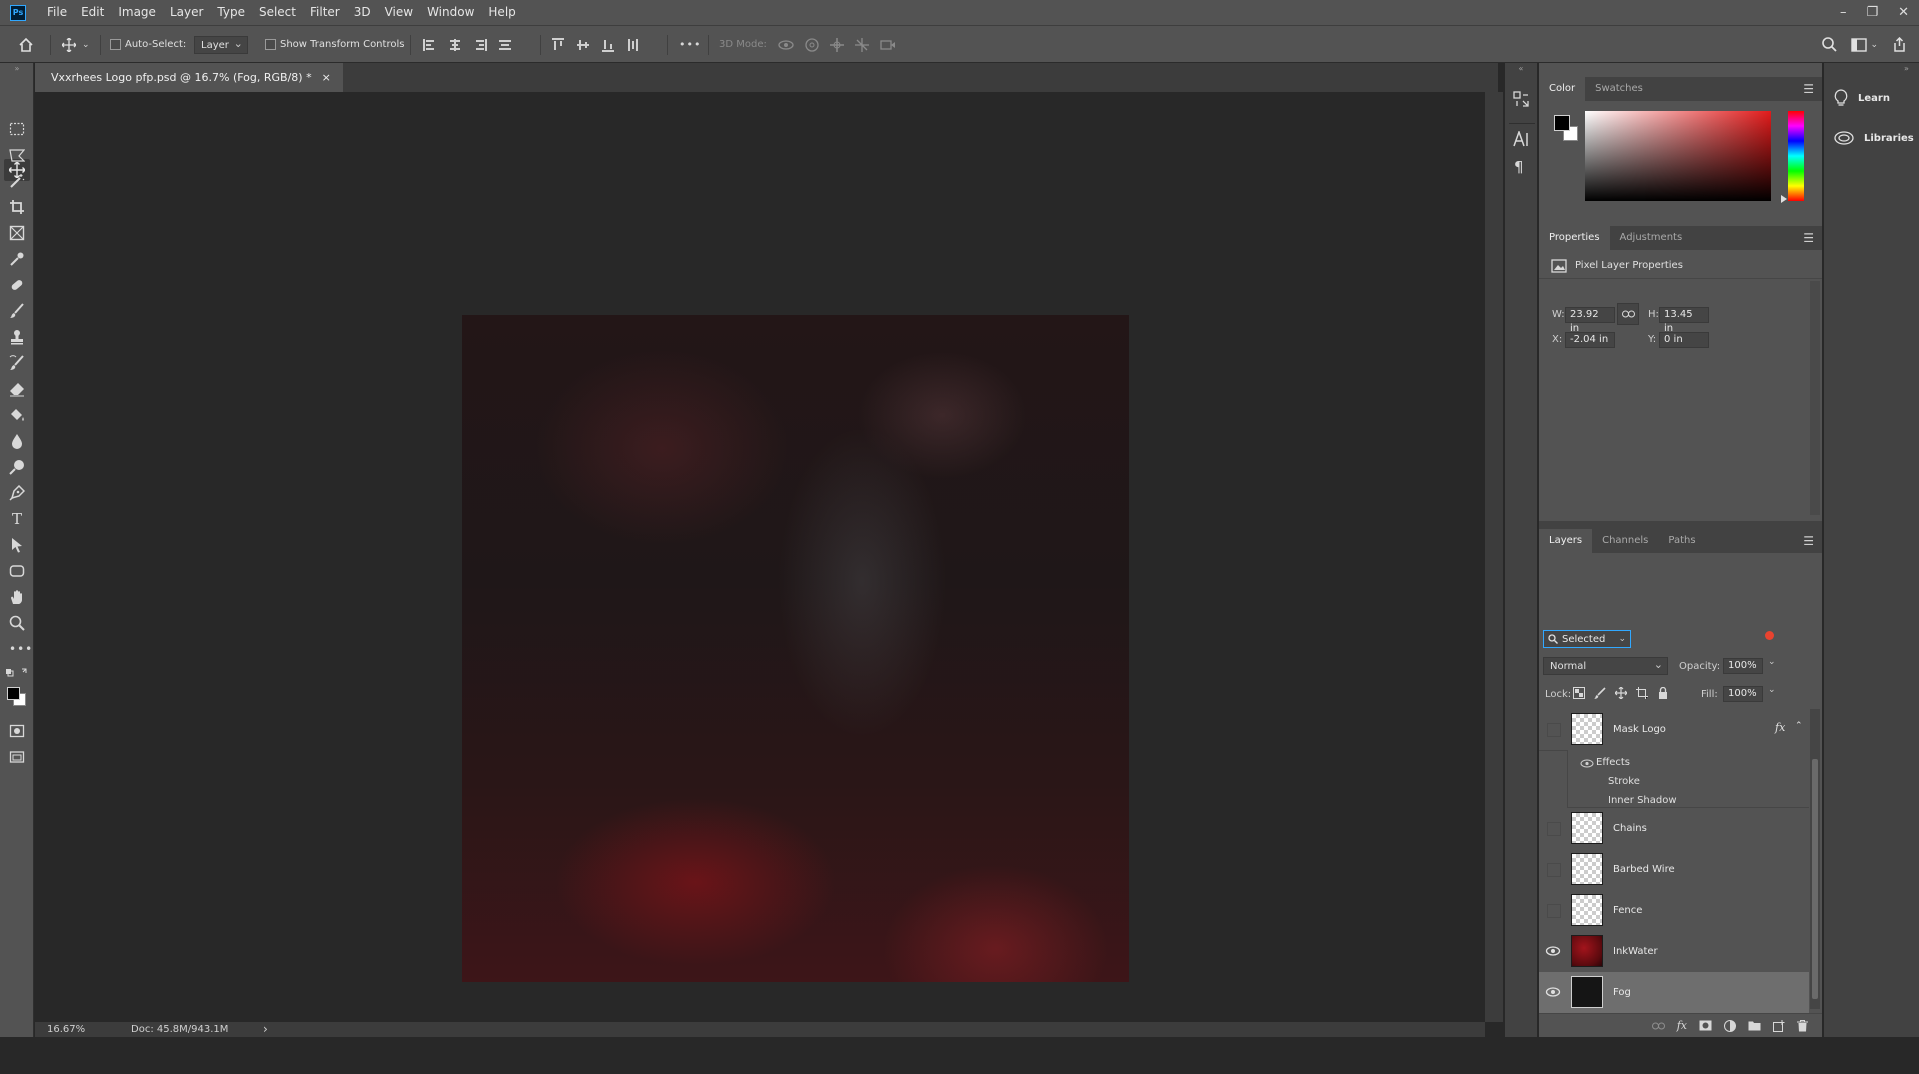 The image size is (1919, 1074). What do you see at coordinates (115, 44) in the screenshot?
I see `auto-select-checkbox` at bounding box center [115, 44].